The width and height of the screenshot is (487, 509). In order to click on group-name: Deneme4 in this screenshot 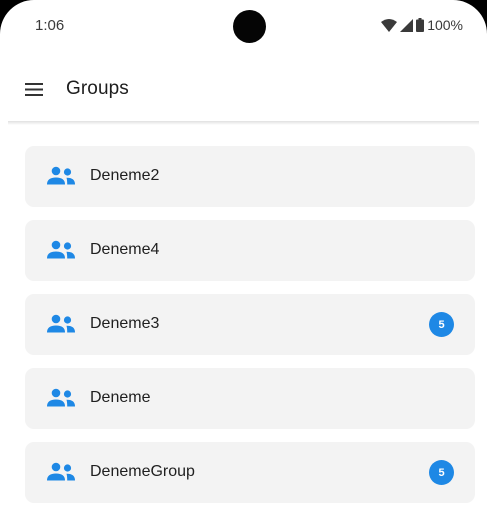, I will do `click(125, 249)`.